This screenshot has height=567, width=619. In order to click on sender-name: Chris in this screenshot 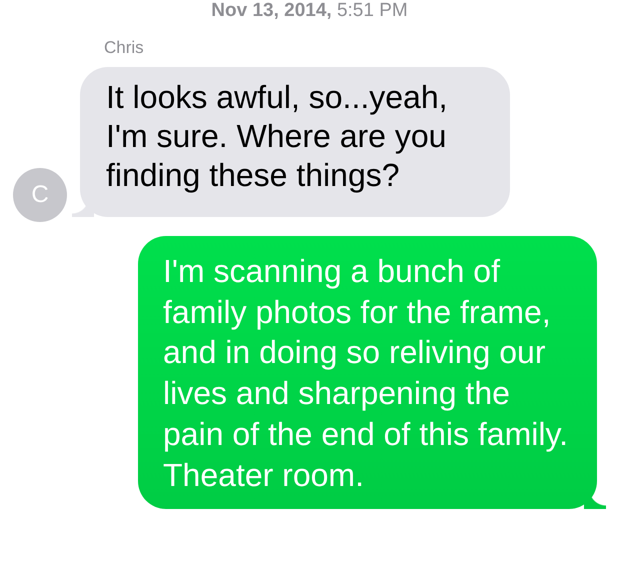, I will do `click(124, 48)`.